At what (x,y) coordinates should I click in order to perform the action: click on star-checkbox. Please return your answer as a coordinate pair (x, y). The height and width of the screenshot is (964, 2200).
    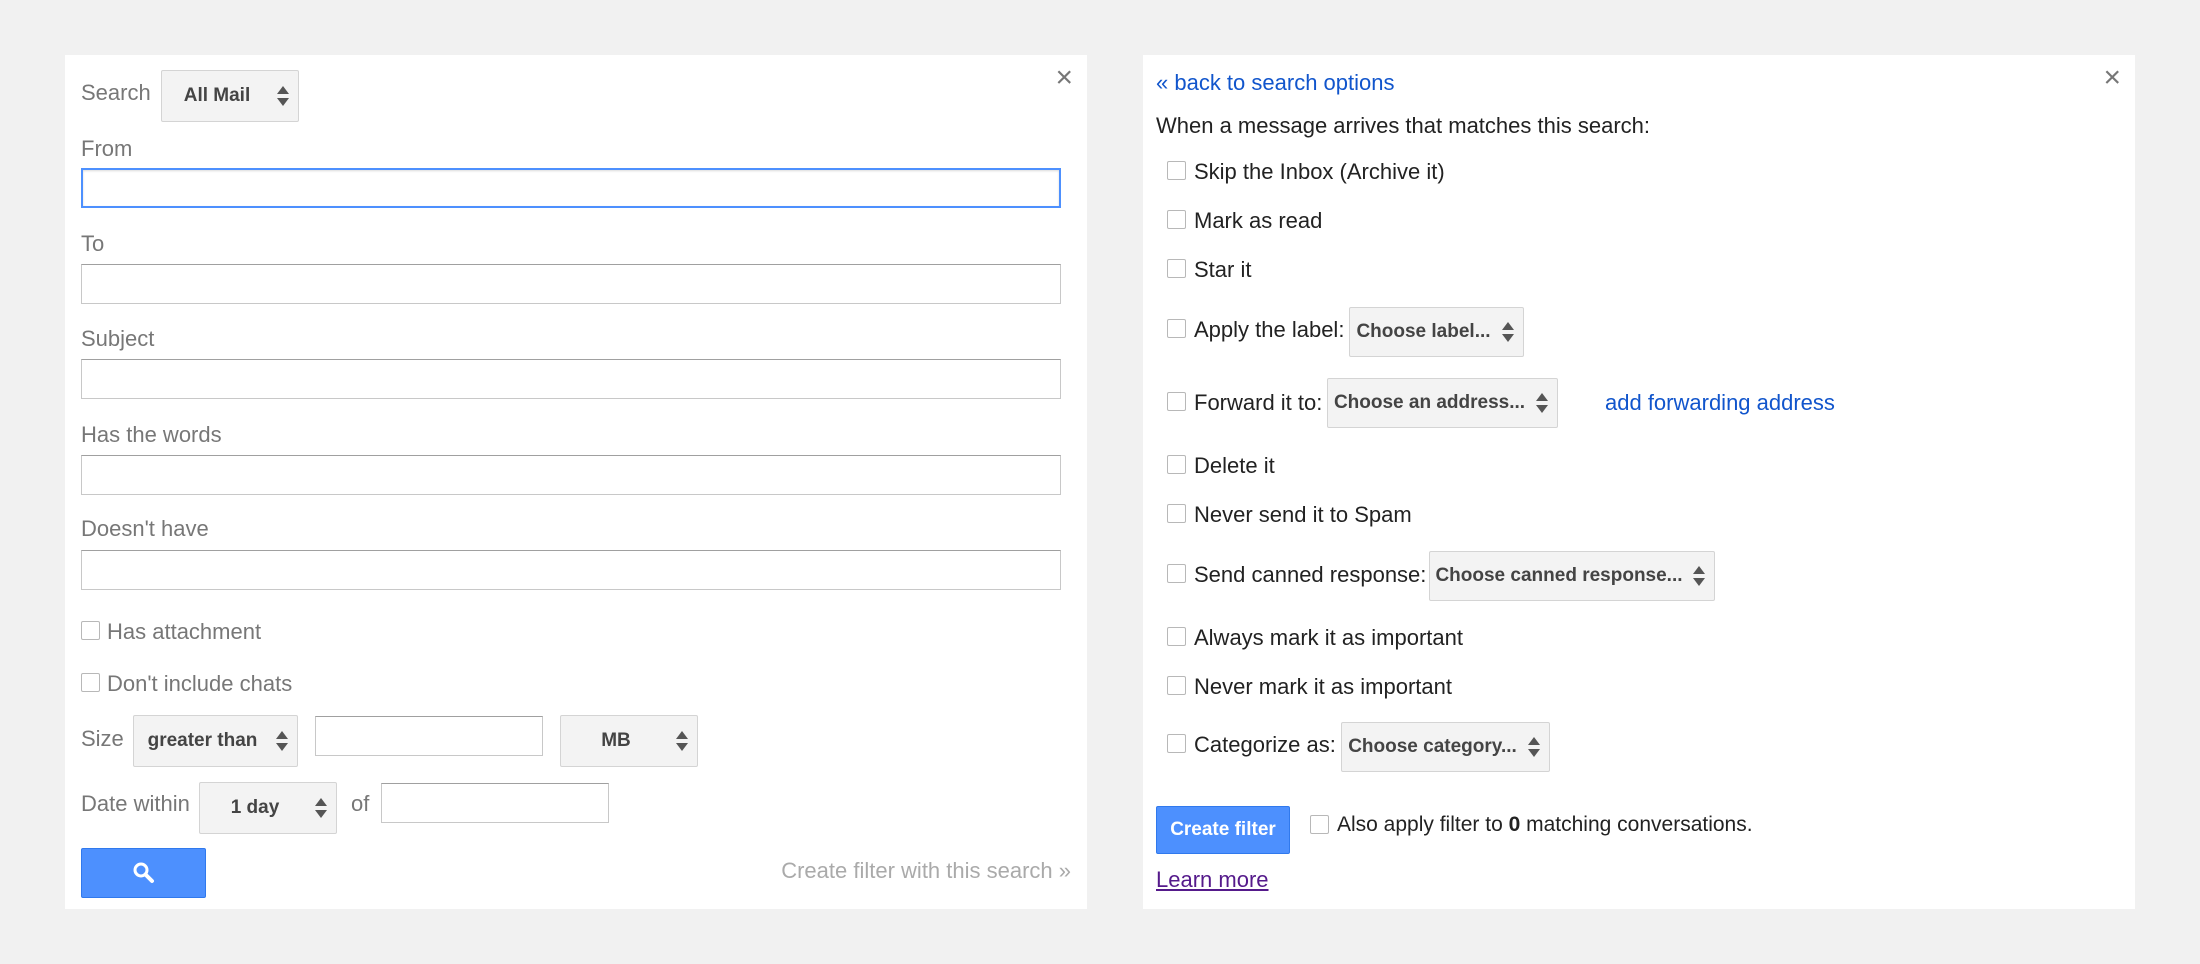
    Looking at the image, I should click on (1176, 268).